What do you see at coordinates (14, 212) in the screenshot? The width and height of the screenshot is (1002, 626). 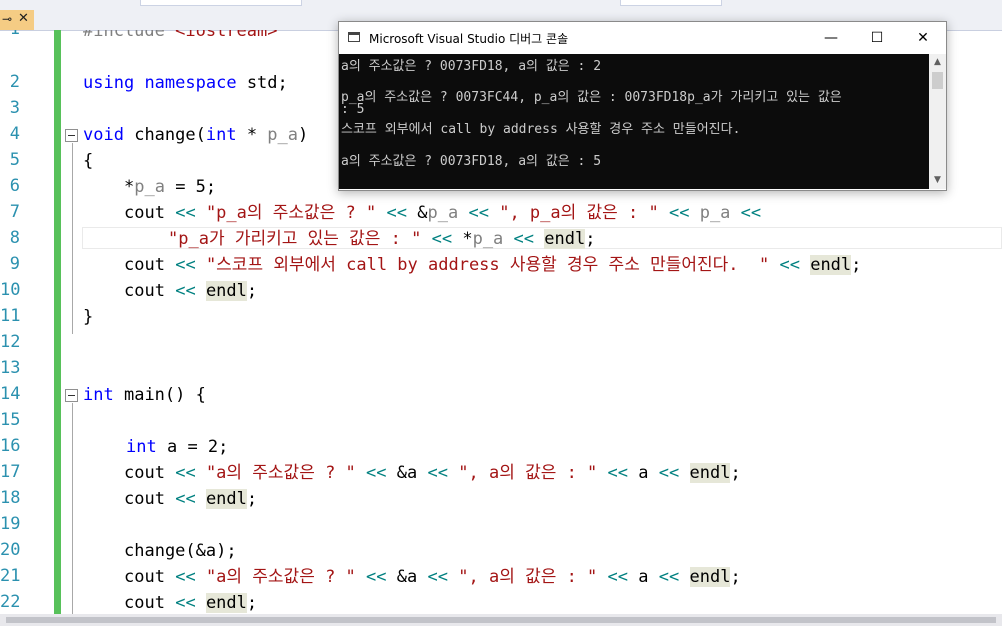 I see `line-number: 7` at bounding box center [14, 212].